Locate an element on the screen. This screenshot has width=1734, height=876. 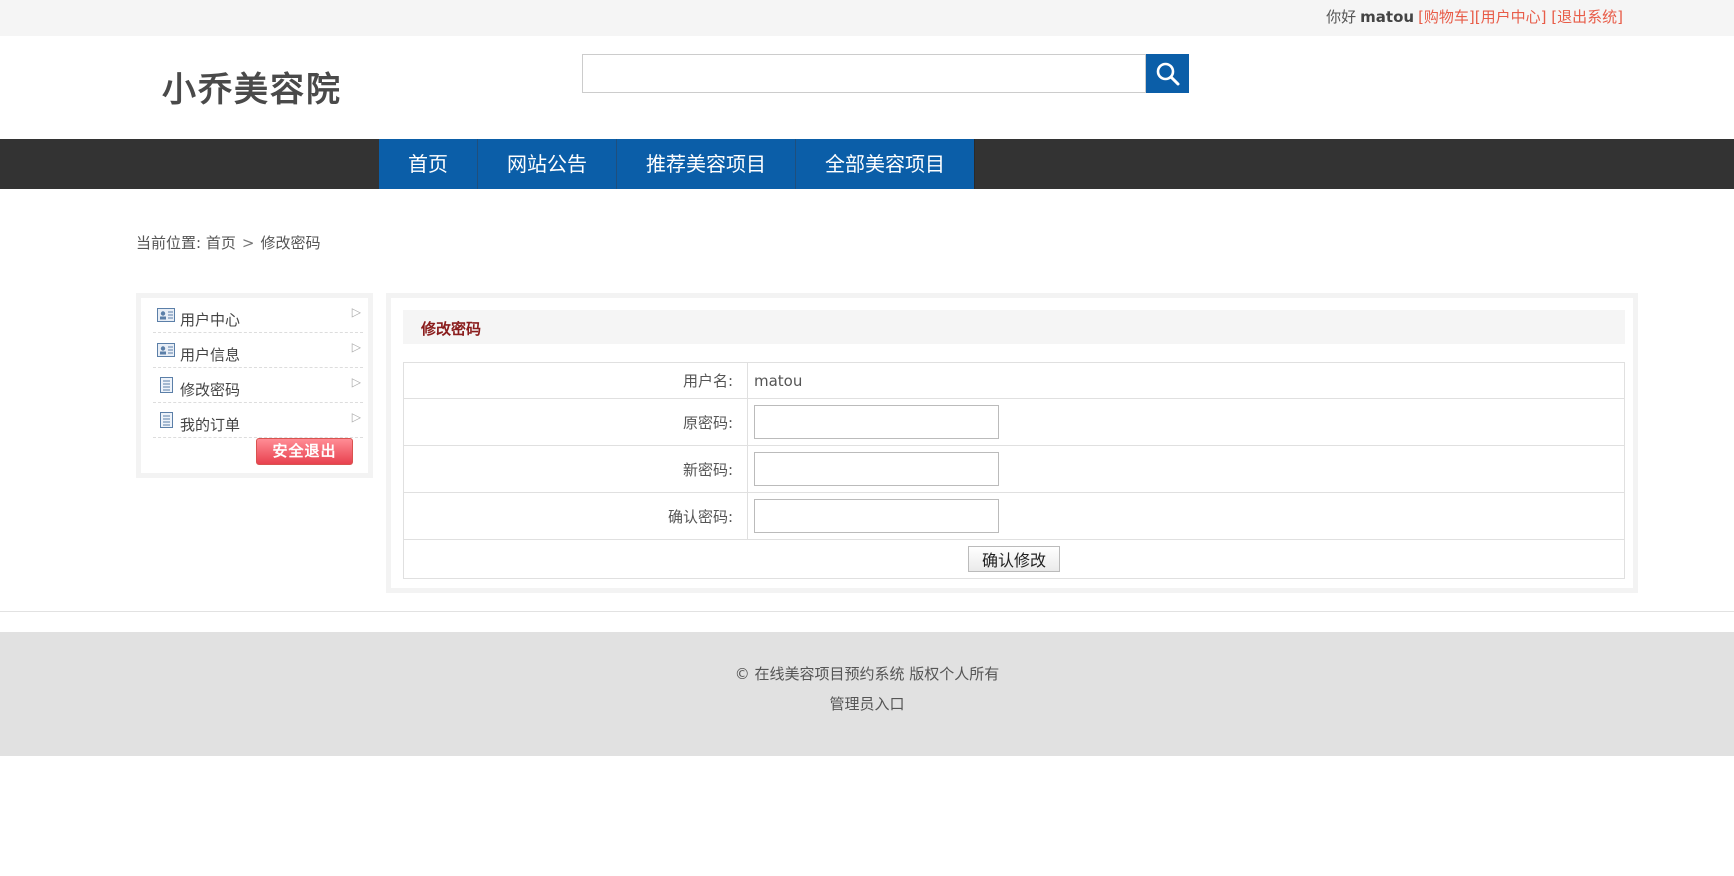
confirm-change-button: 确认修改 is located at coordinates (1013, 559).